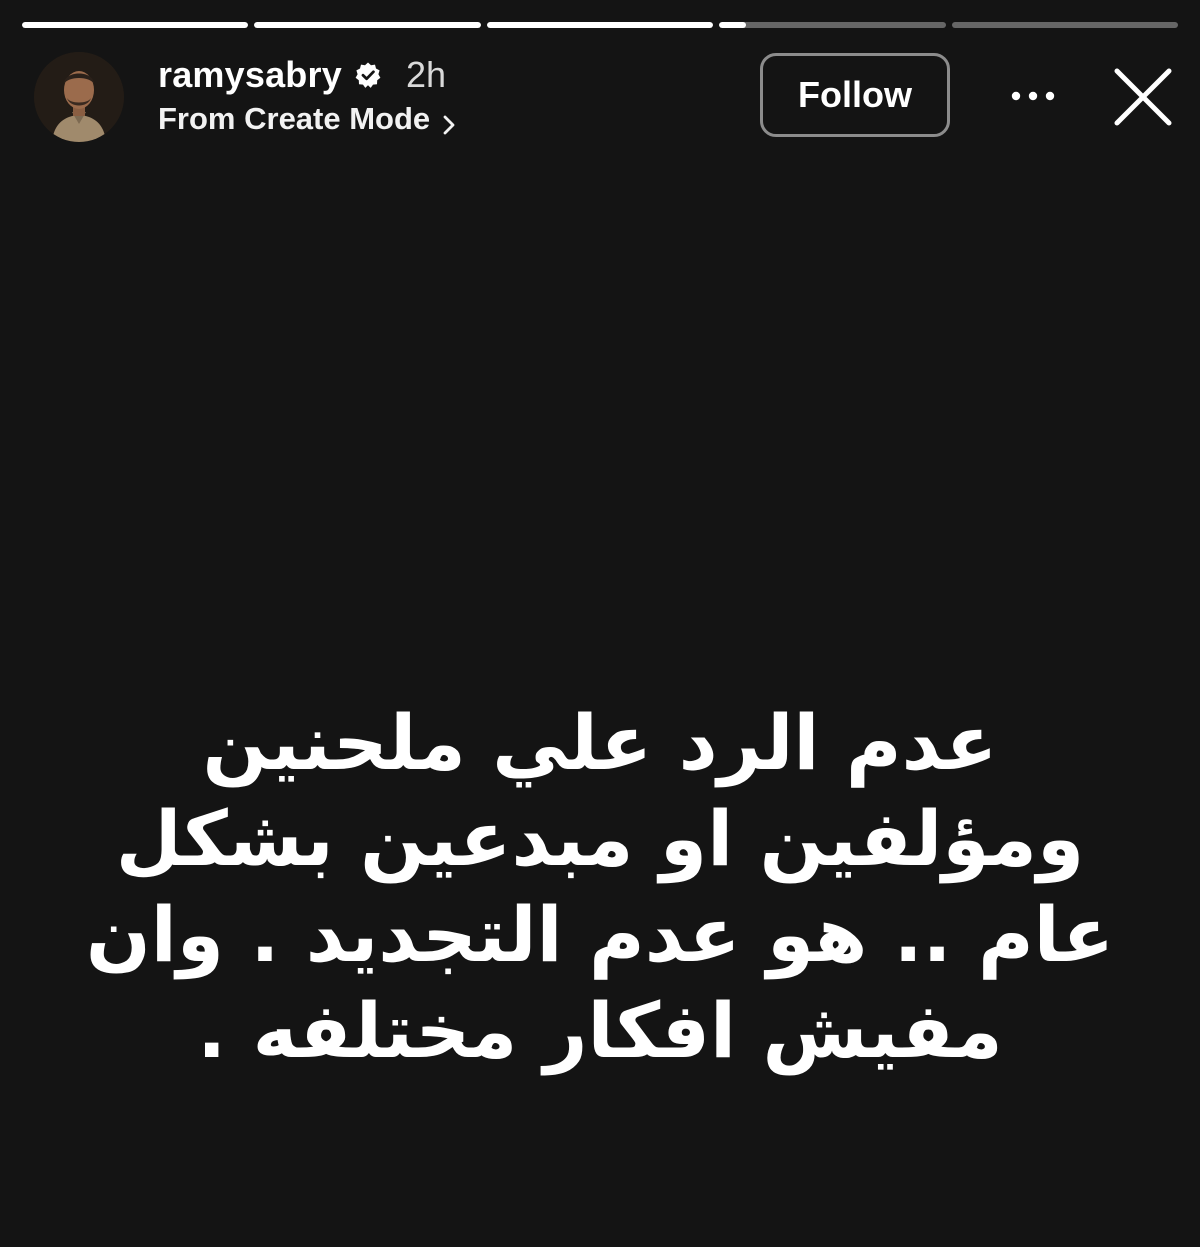 Image resolution: width=1200 pixels, height=1247 pixels. What do you see at coordinates (1143, 97) in the screenshot?
I see `close-icon` at bounding box center [1143, 97].